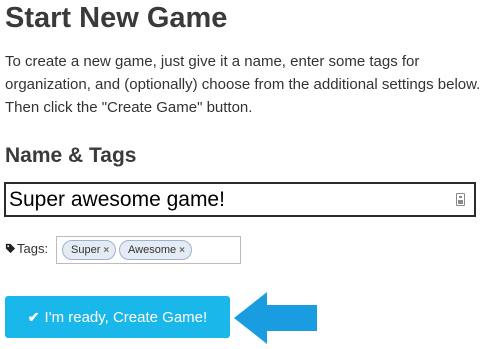 This screenshot has height=349, width=489. I want to click on create-game-button: ✔ I'm ready, Create Game!, so click(117, 317).